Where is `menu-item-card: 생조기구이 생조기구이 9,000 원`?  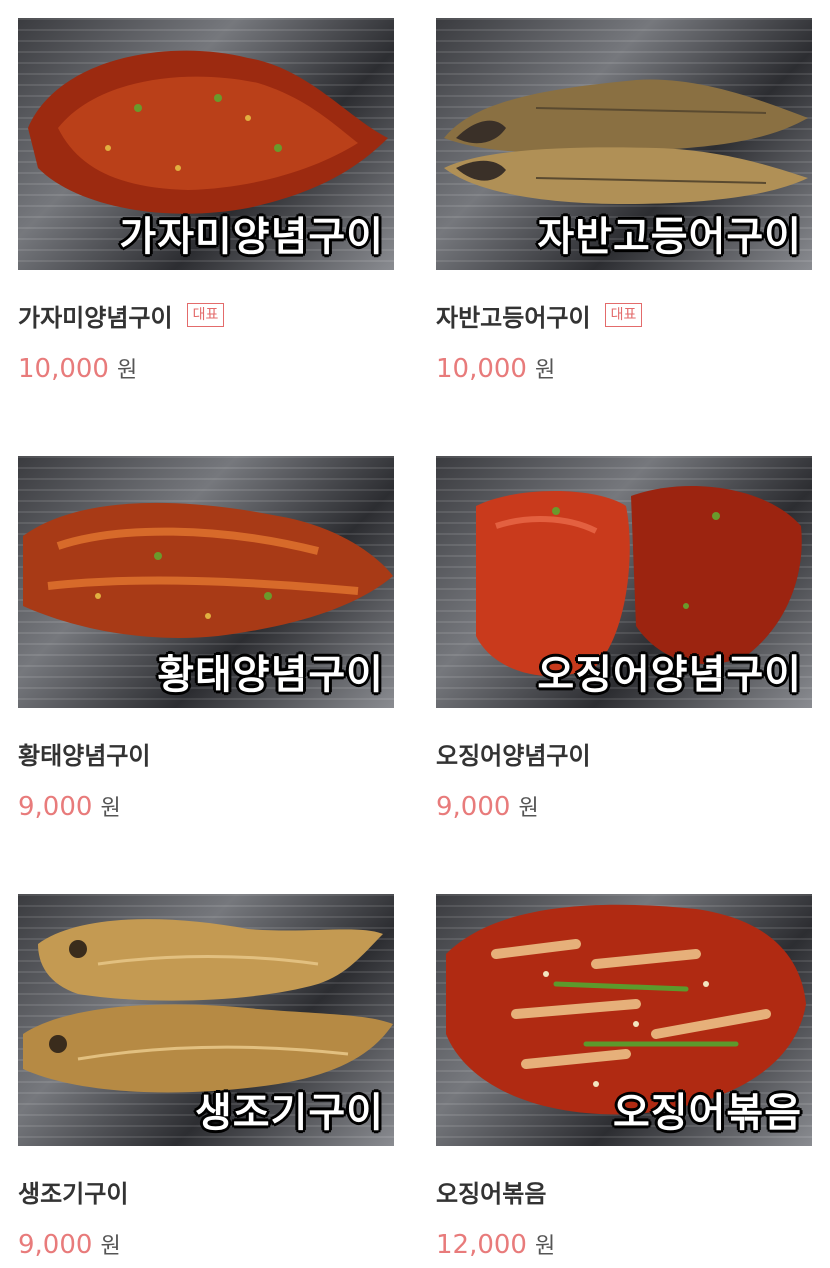
menu-item-card: 생조기구이 생조기구이 9,000 원 is located at coordinates (206, 1077).